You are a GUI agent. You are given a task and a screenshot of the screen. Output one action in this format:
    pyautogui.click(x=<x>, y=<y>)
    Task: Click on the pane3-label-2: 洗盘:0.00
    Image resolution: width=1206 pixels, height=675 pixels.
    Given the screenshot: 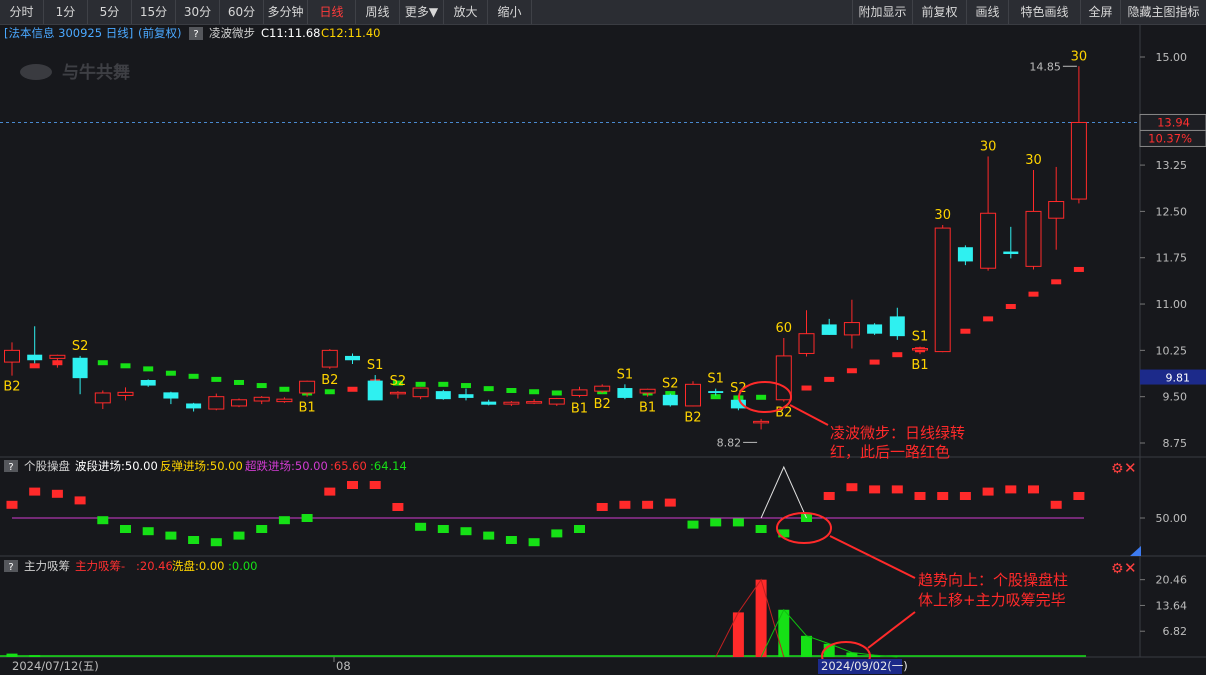 What is the action you would take?
    pyautogui.click(x=198, y=566)
    